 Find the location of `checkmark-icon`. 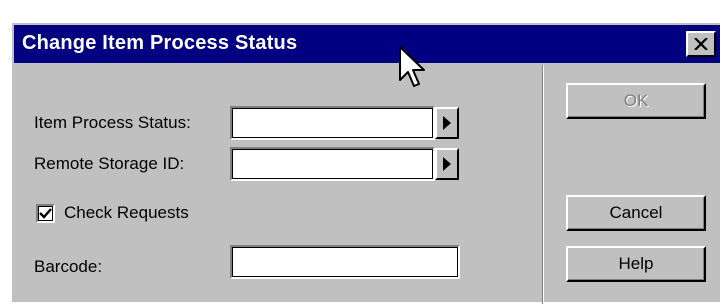

checkmark-icon is located at coordinates (45, 213).